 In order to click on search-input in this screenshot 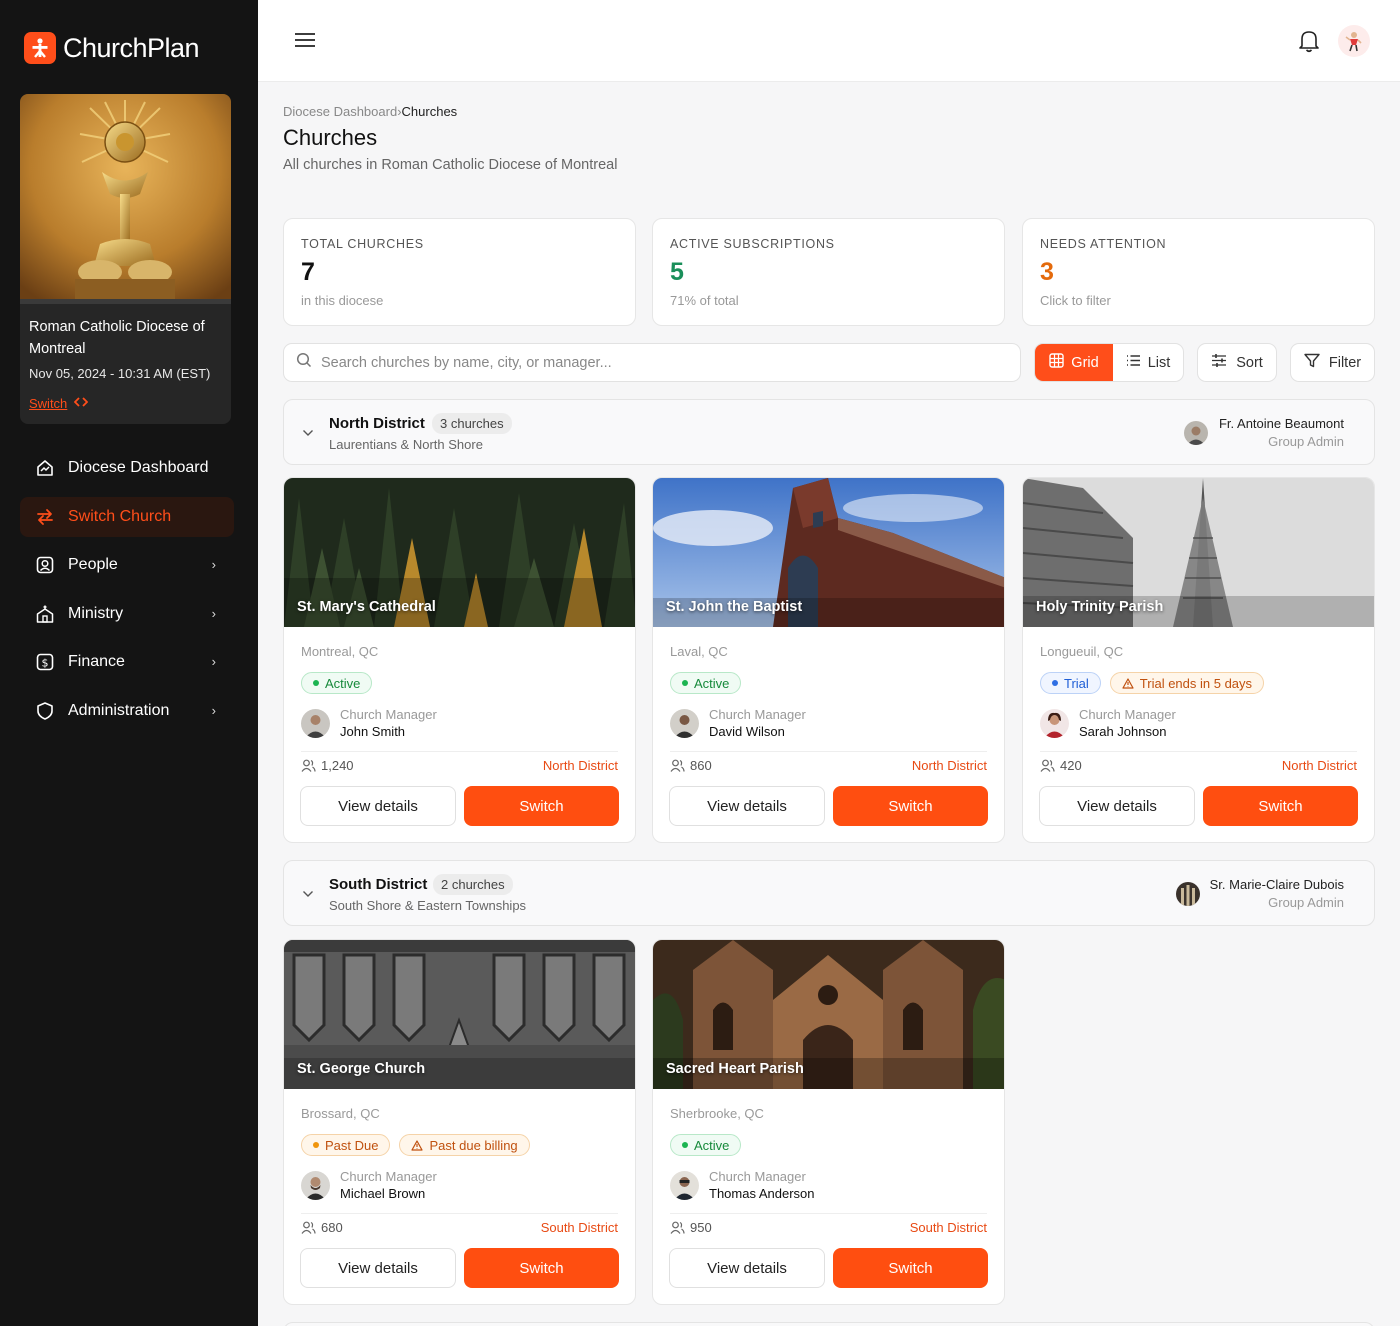, I will do `click(661, 362)`.